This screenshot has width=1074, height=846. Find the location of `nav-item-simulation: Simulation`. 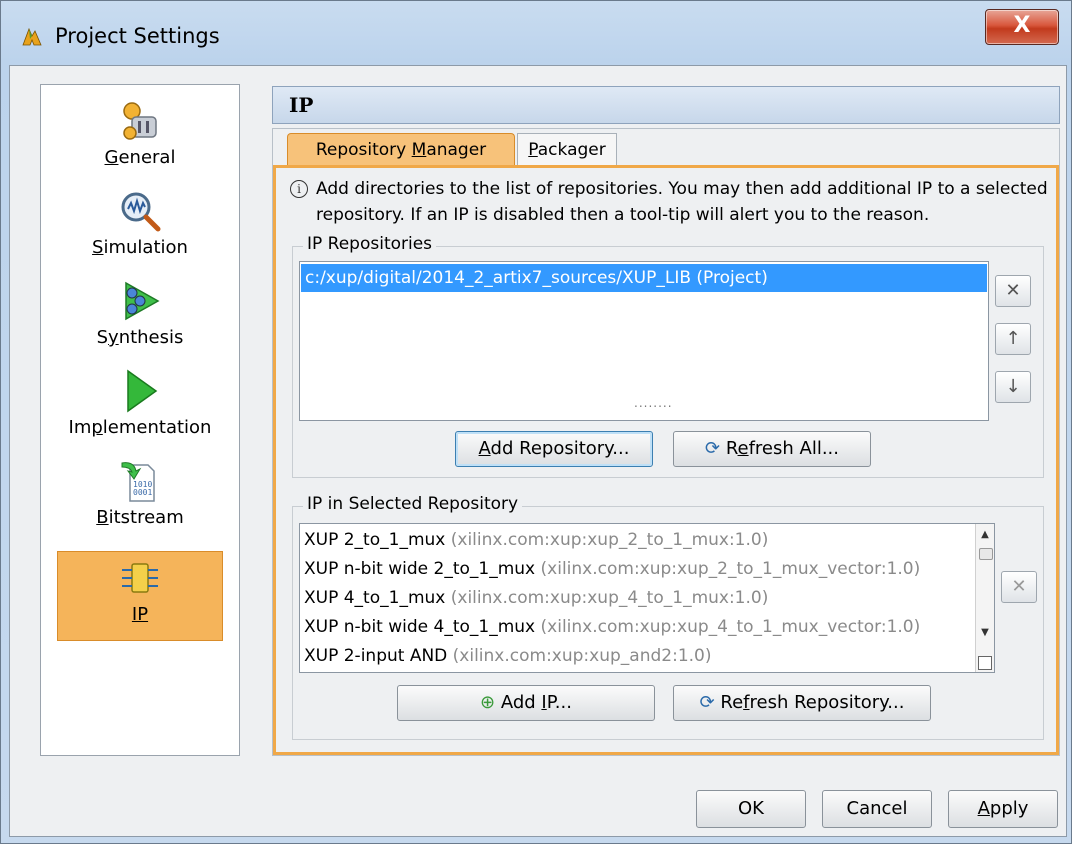

nav-item-simulation: Simulation is located at coordinates (140, 223).